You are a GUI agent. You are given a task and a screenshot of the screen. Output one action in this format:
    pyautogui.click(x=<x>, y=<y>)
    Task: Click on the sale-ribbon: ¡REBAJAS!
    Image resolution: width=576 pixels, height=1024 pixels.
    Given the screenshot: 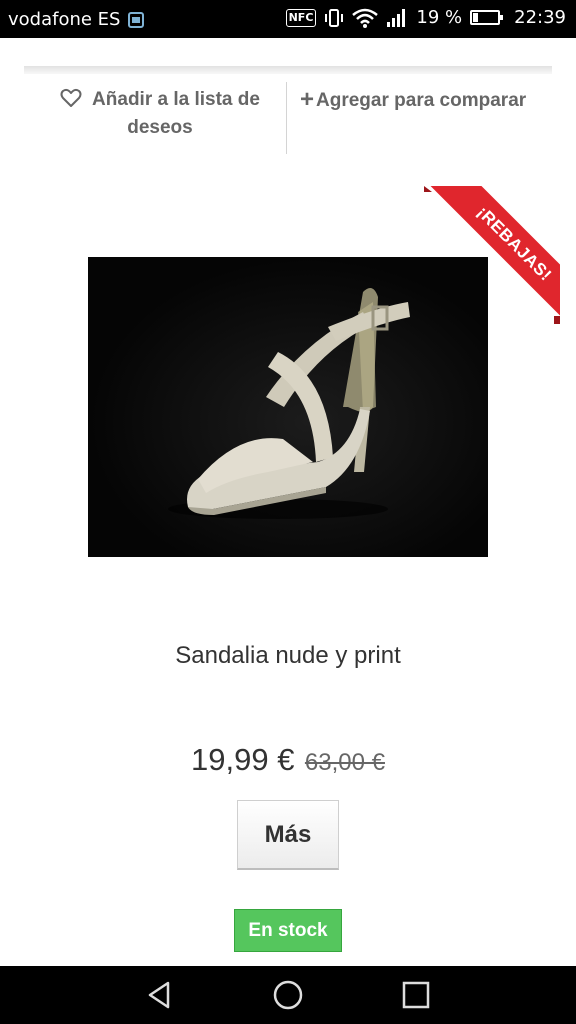 What is the action you would take?
    pyautogui.click(x=492, y=254)
    